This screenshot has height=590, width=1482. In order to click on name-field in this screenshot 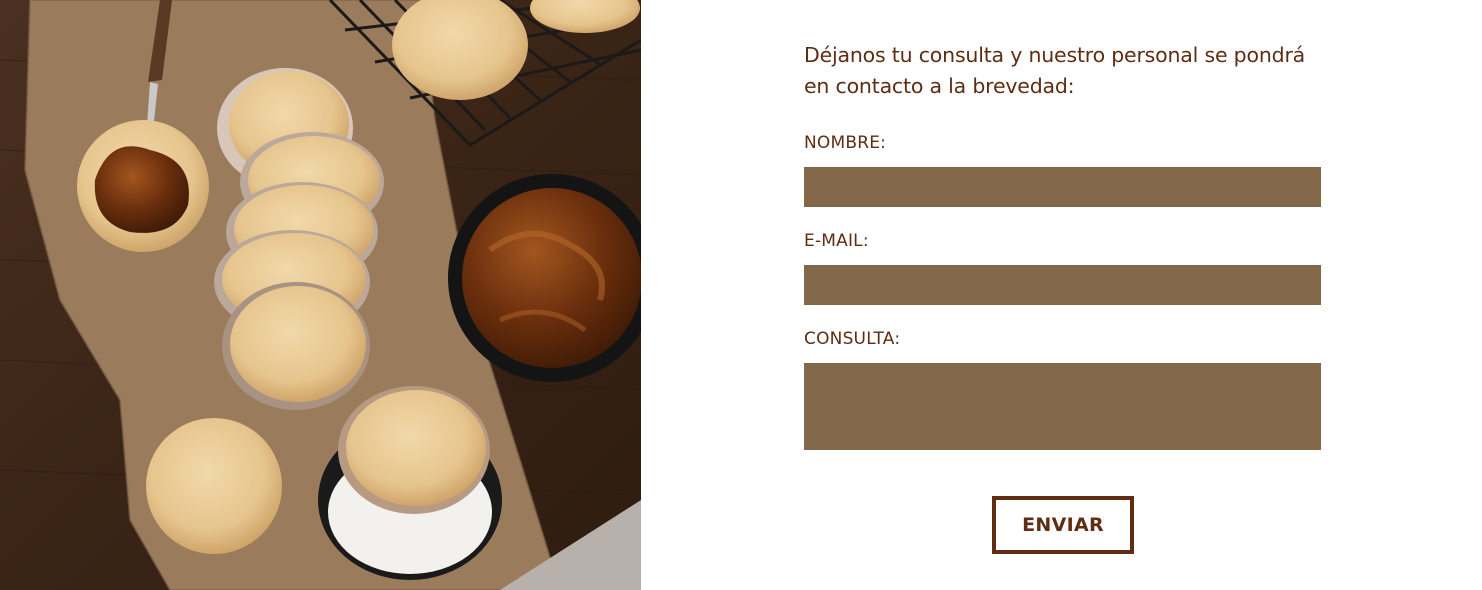, I will do `click(1062, 187)`.